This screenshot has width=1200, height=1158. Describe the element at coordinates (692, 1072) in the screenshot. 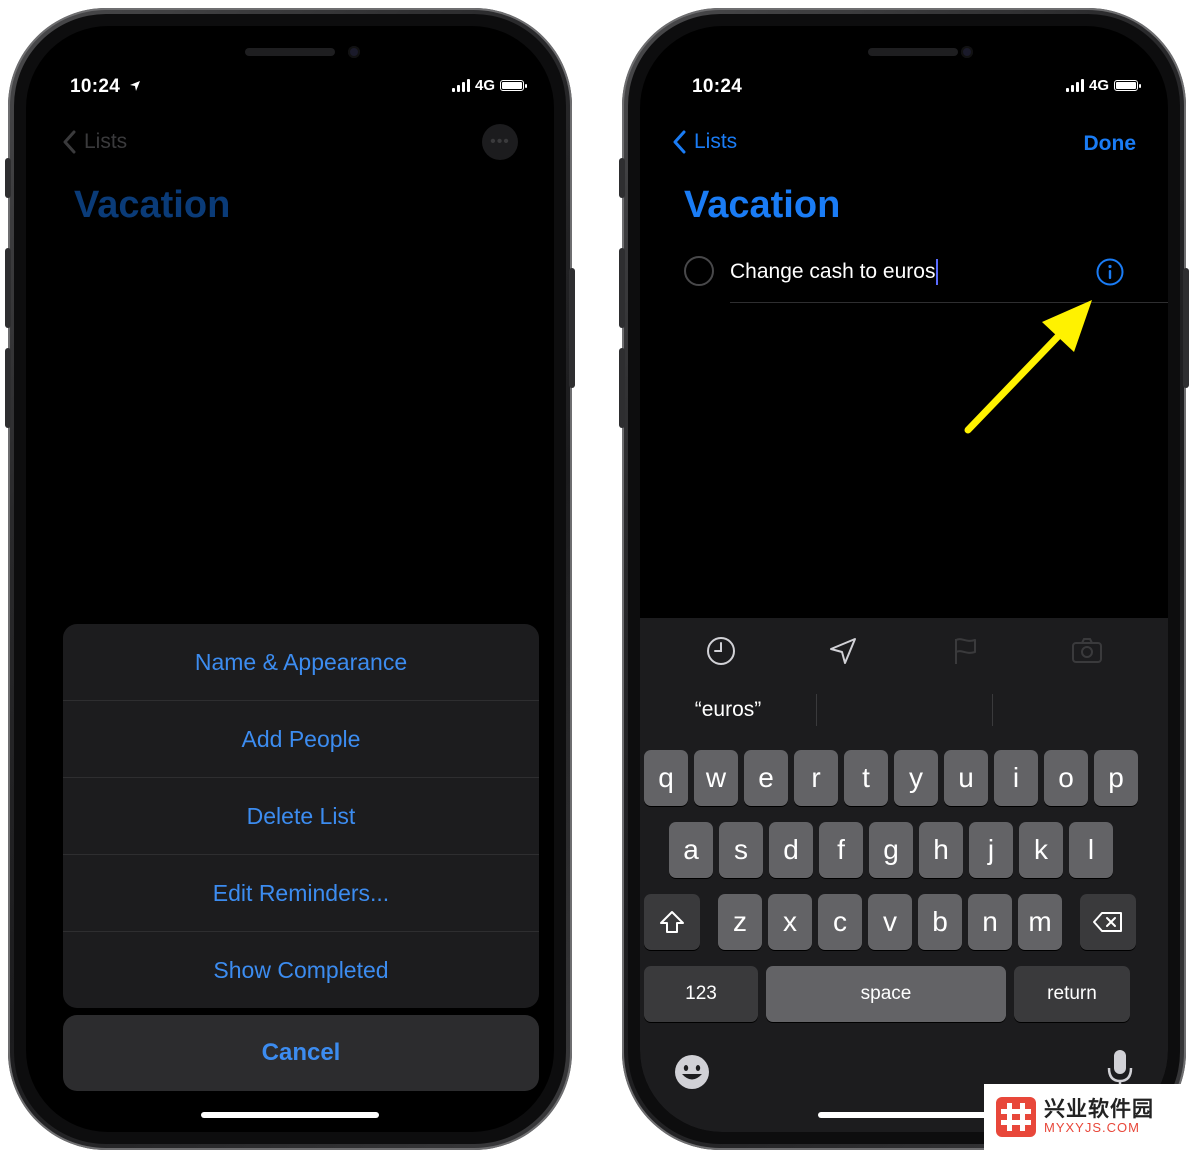

I see `emoji-icon` at that location.